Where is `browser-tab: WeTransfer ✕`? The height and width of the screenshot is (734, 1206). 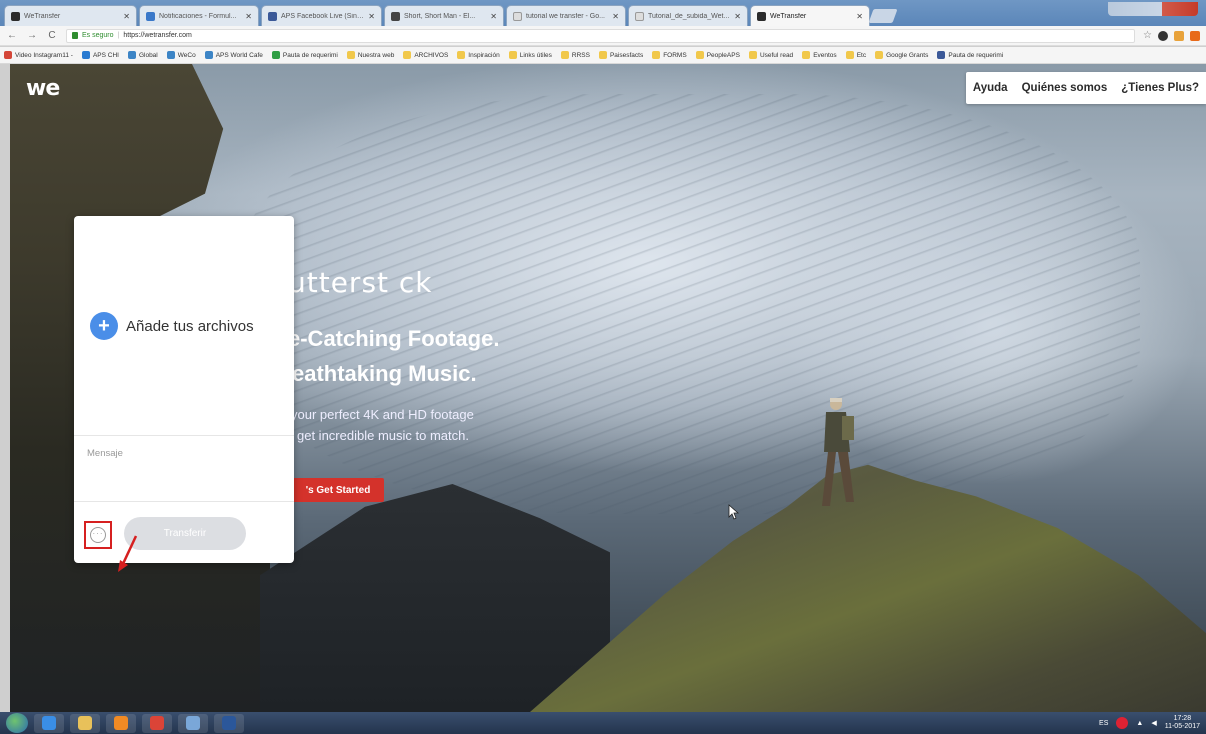 browser-tab: WeTransfer ✕ is located at coordinates (70, 15).